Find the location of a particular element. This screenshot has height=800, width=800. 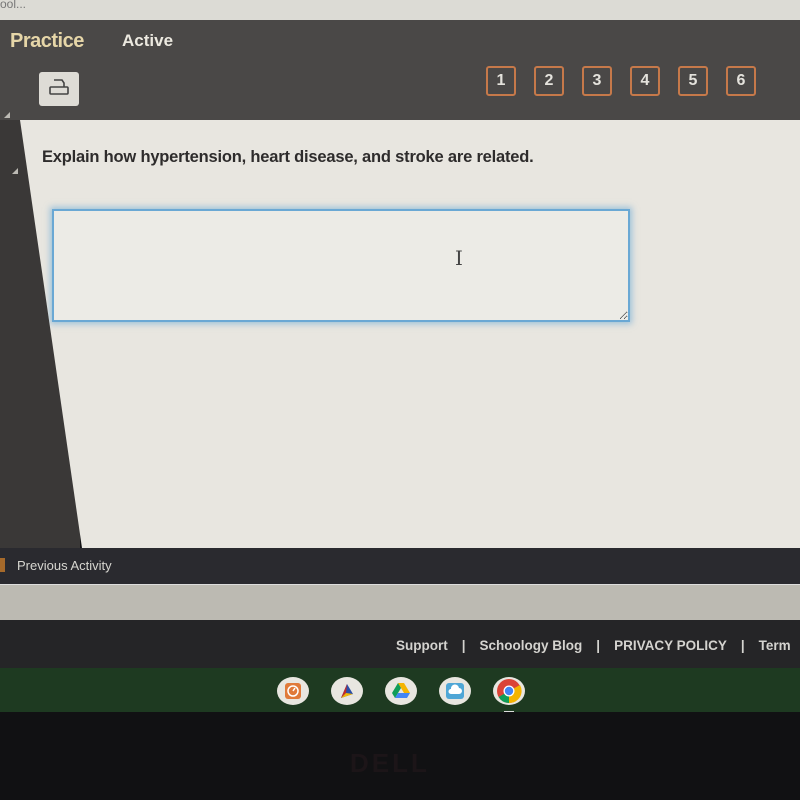

question-nav-3: 3 is located at coordinates (597, 81).